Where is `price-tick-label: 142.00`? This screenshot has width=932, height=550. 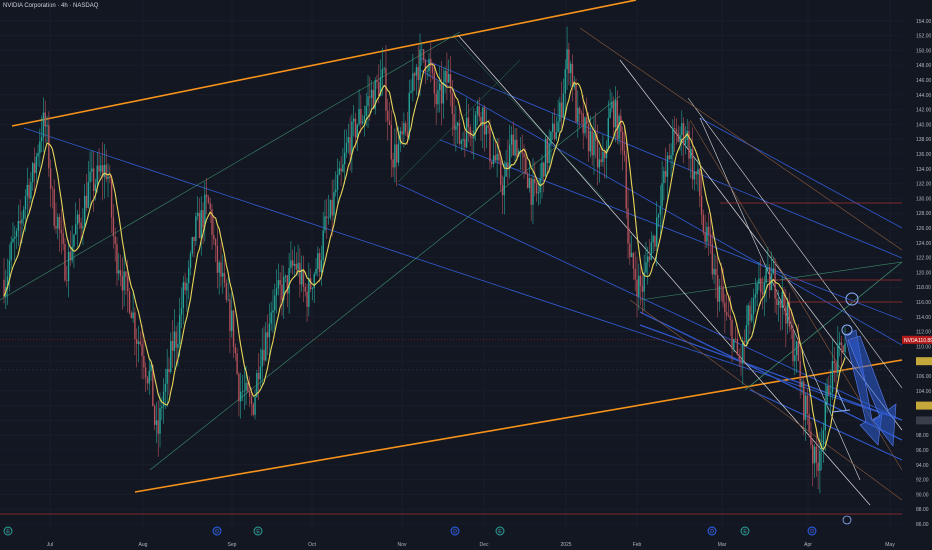 price-tick-label: 142.00 is located at coordinates (924, 111).